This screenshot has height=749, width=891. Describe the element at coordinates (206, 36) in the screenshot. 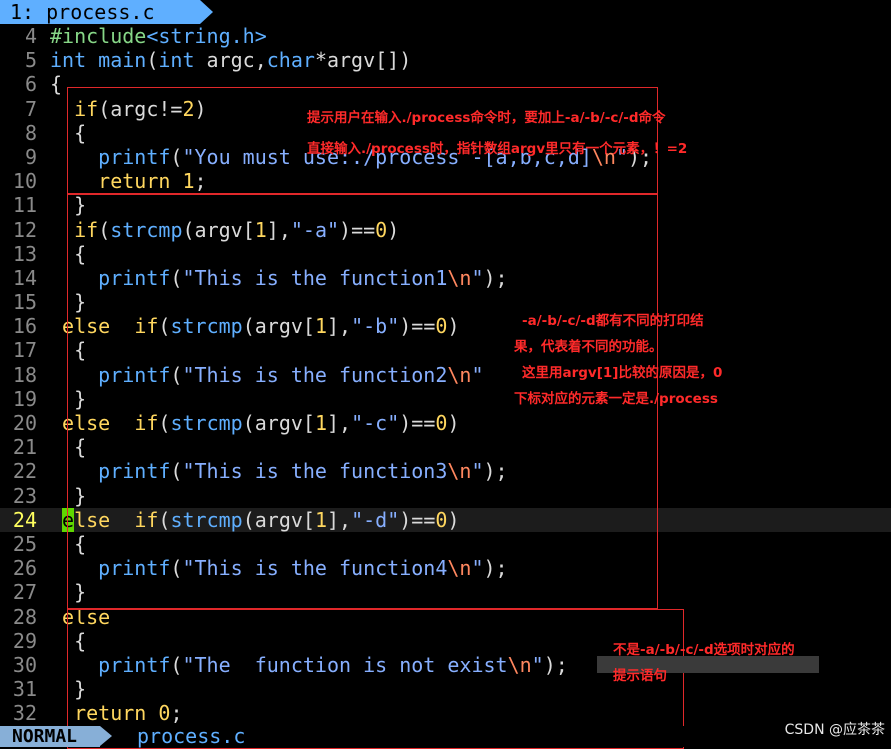

I see `code-token: <string.h>` at that location.